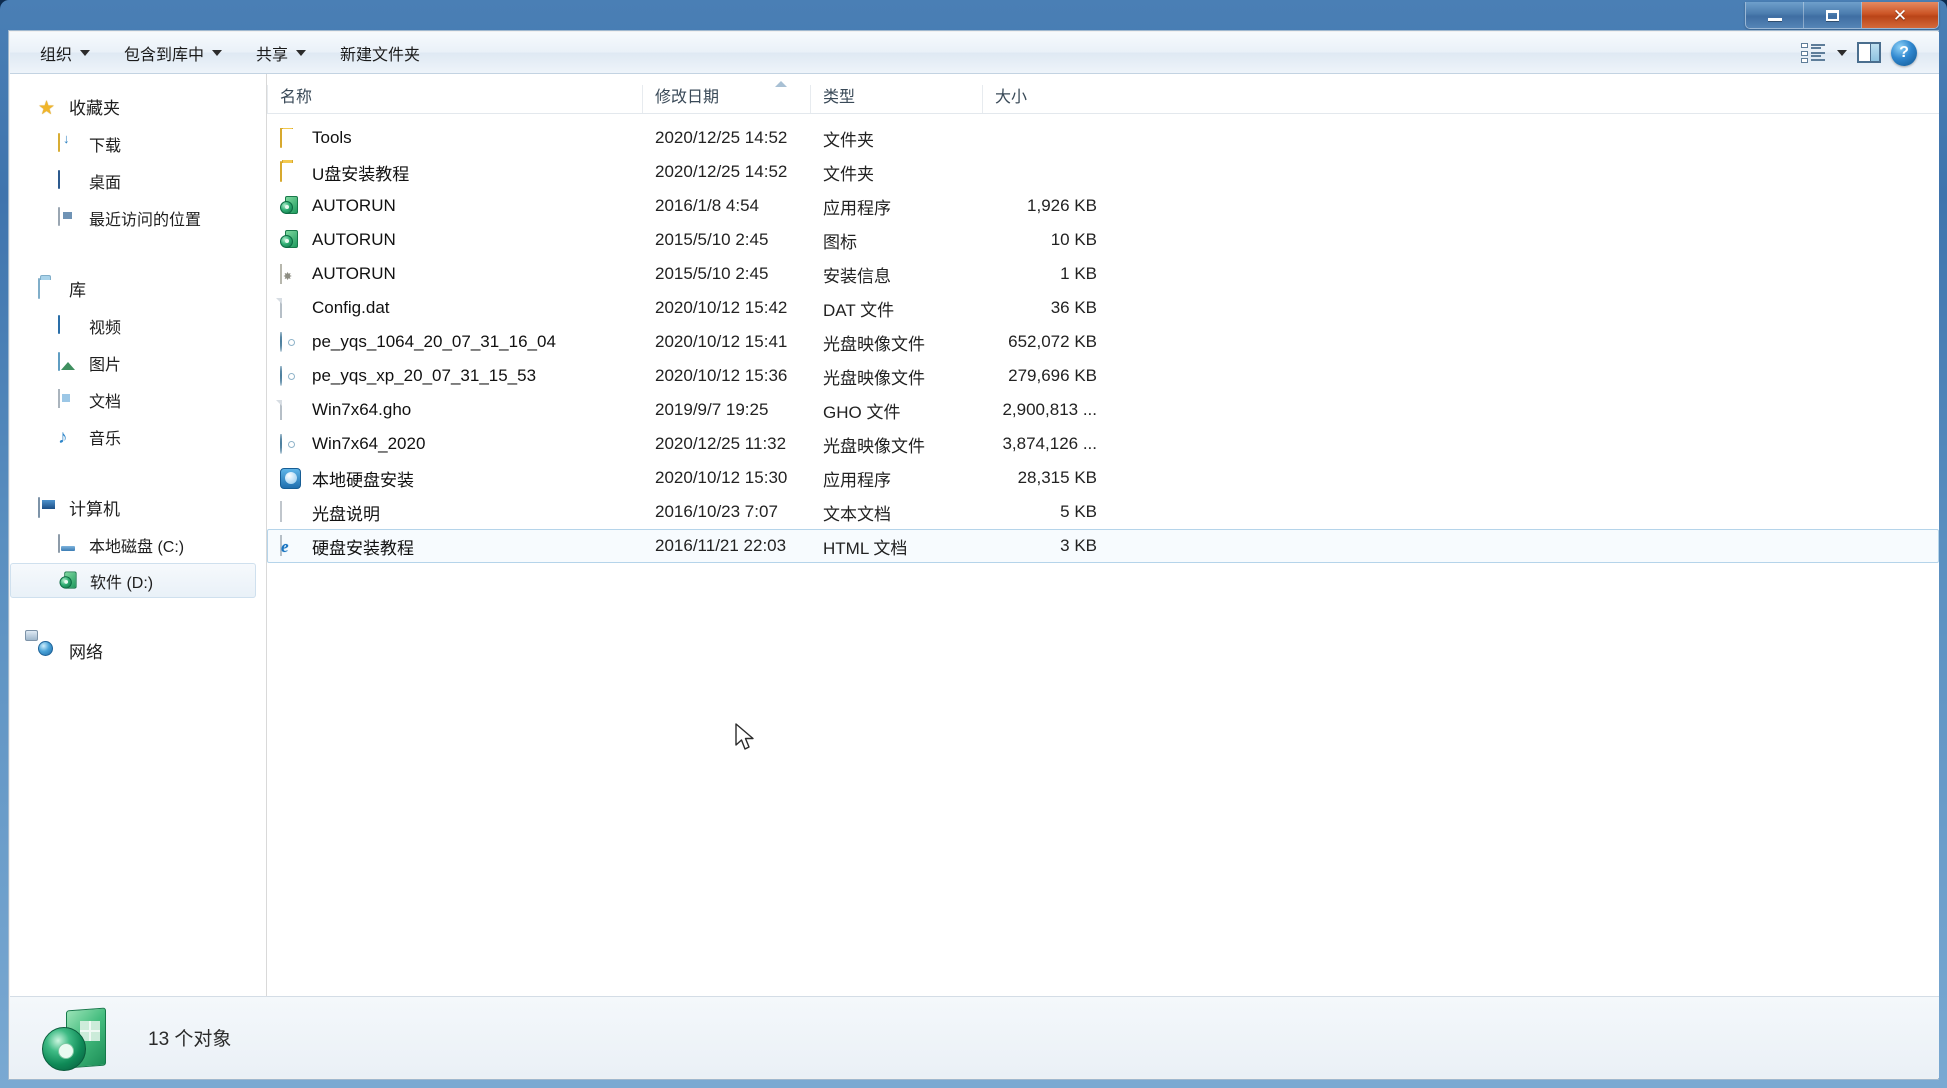 The image size is (1947, 1088). What do you see at coordinates (721, 545) in the screenshot?
I see `file-date: 2016/11/21 22:03` at bounding box center [721, 545].